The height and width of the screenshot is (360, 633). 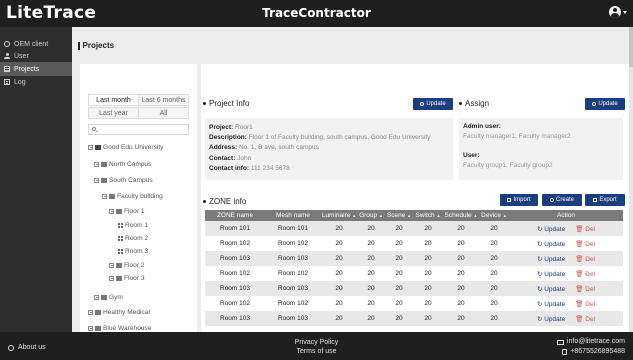 What do you see at coordinates (316, 342) in the screenshot?
I see `privacy-policy-link: Privacy Policy` at bounding box center [316, 342].